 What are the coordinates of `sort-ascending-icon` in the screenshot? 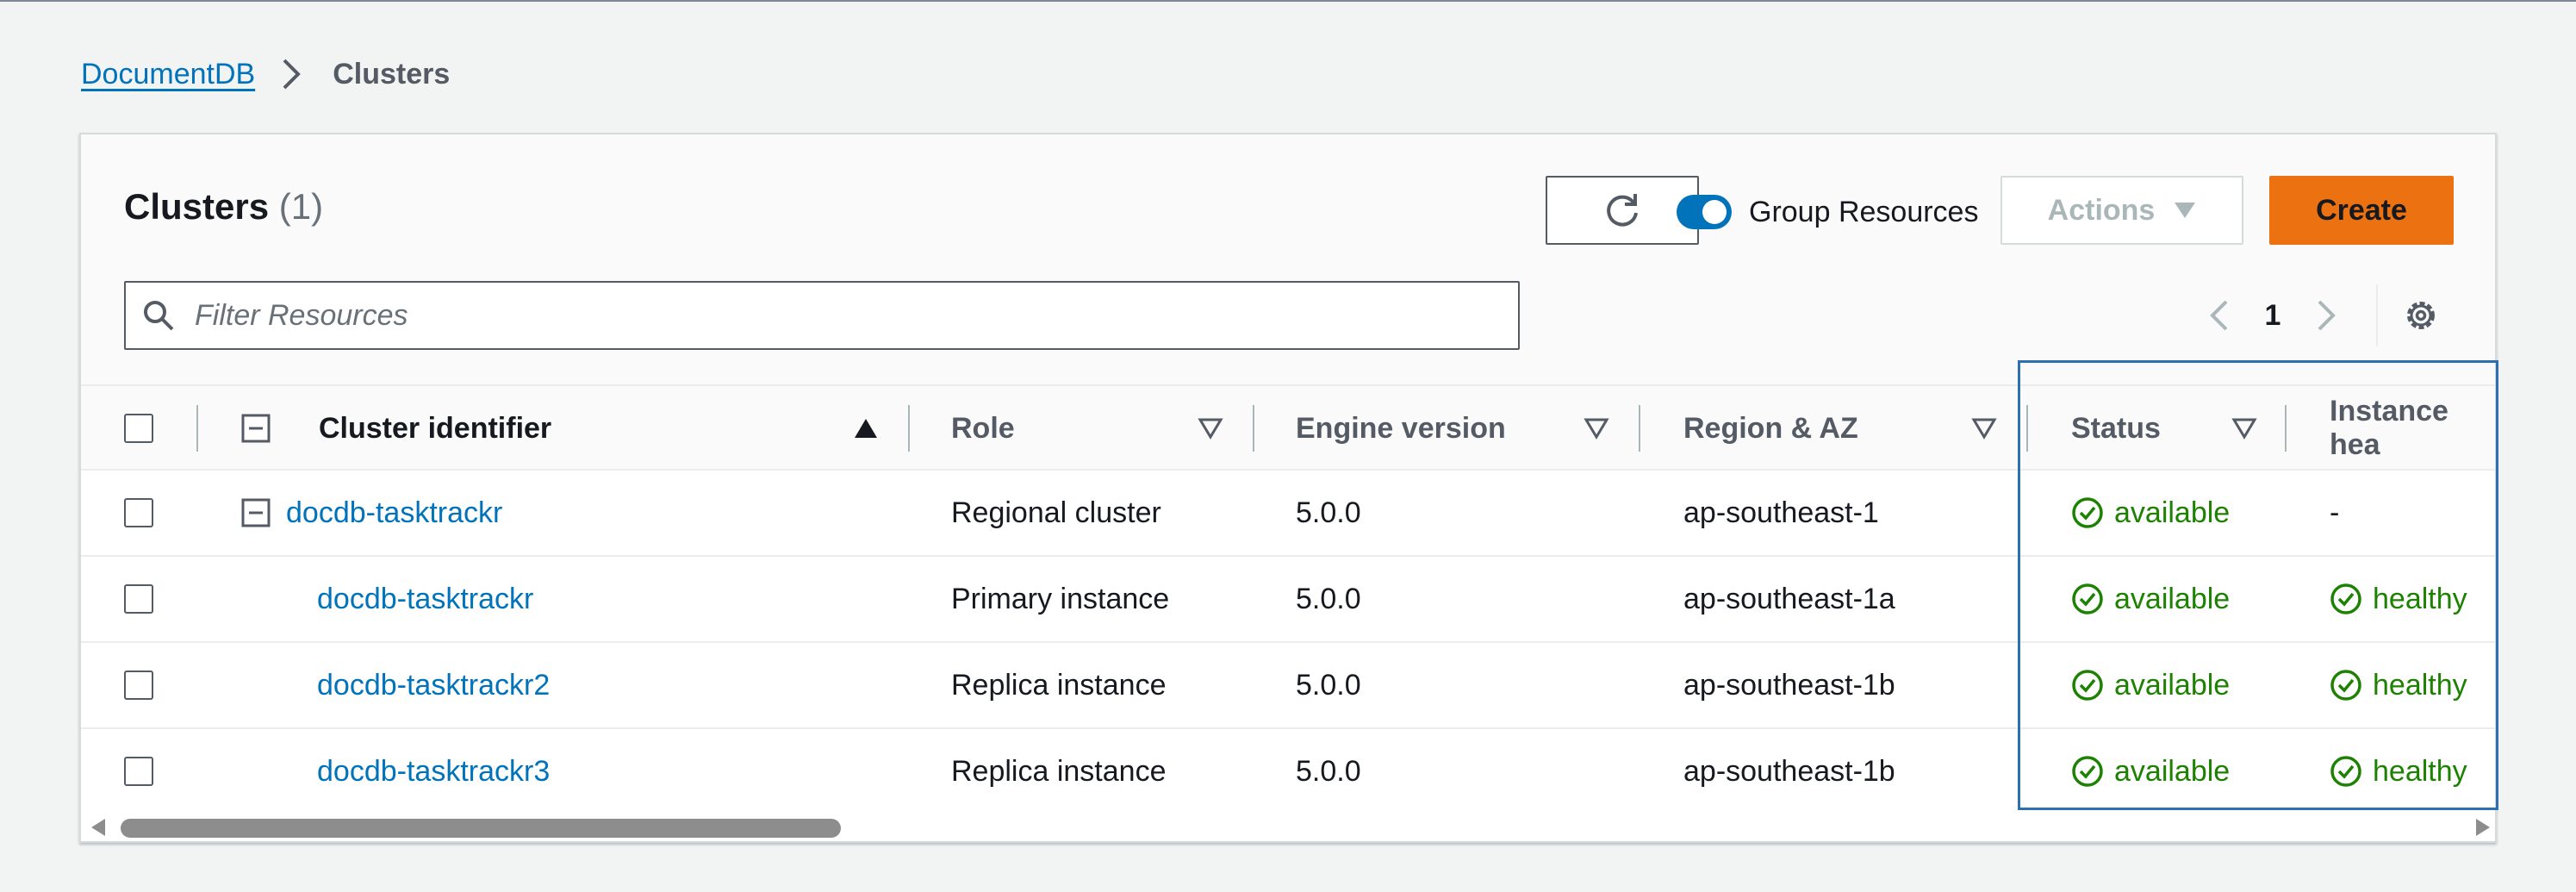 It's located at (866, 428).